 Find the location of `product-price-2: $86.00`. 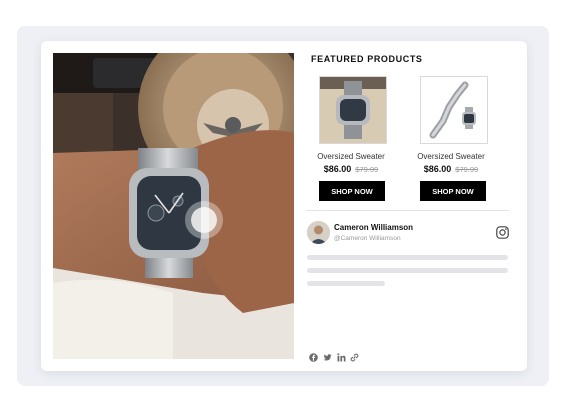

product-price-2: $86.00 is located at coordinates (437, 169).